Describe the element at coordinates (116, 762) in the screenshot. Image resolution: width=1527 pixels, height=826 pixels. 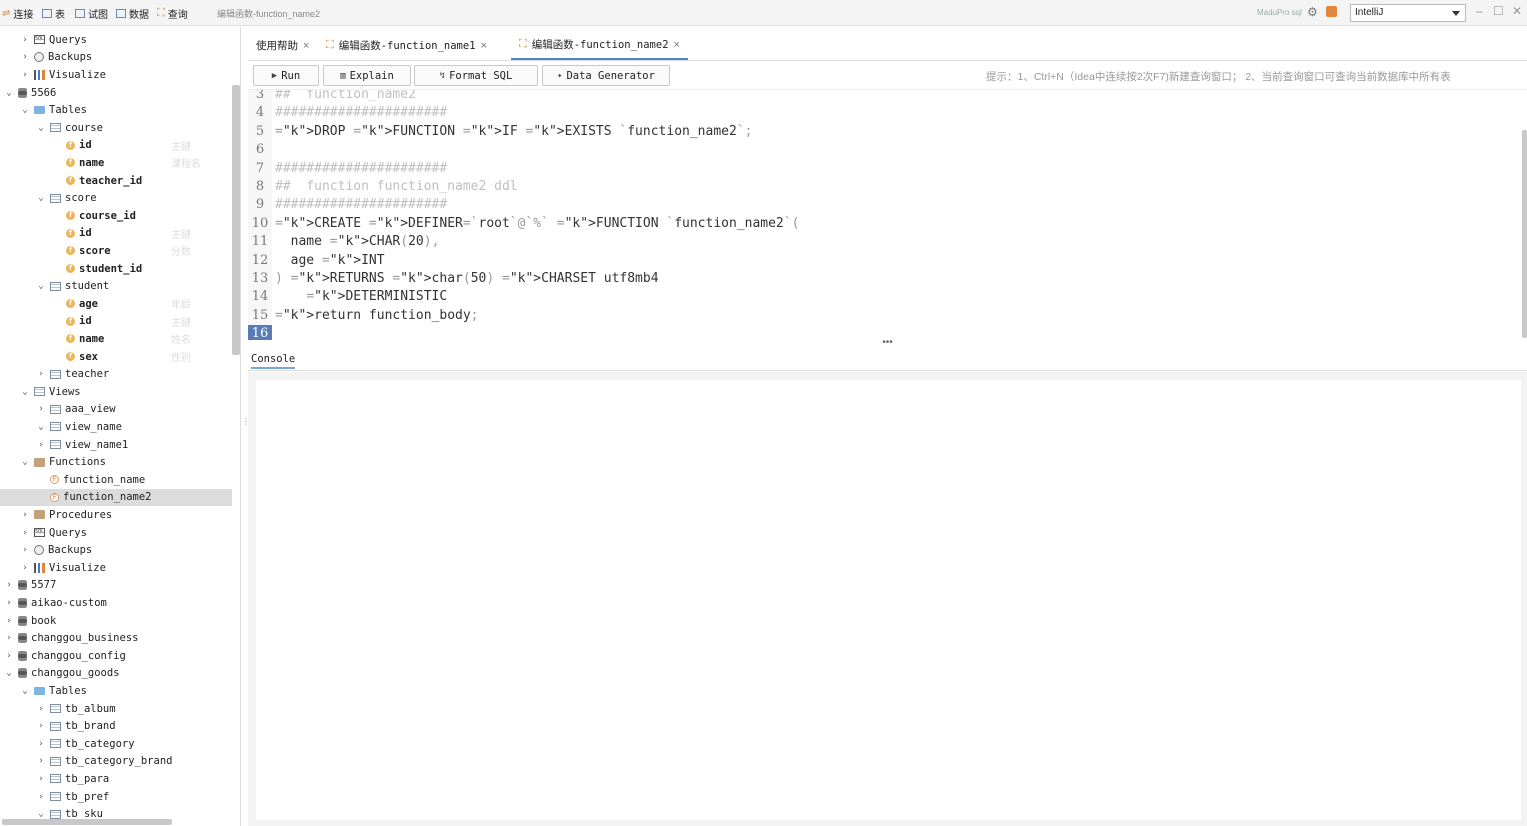
I see `tree-item: › tb_category_brand` at that location.